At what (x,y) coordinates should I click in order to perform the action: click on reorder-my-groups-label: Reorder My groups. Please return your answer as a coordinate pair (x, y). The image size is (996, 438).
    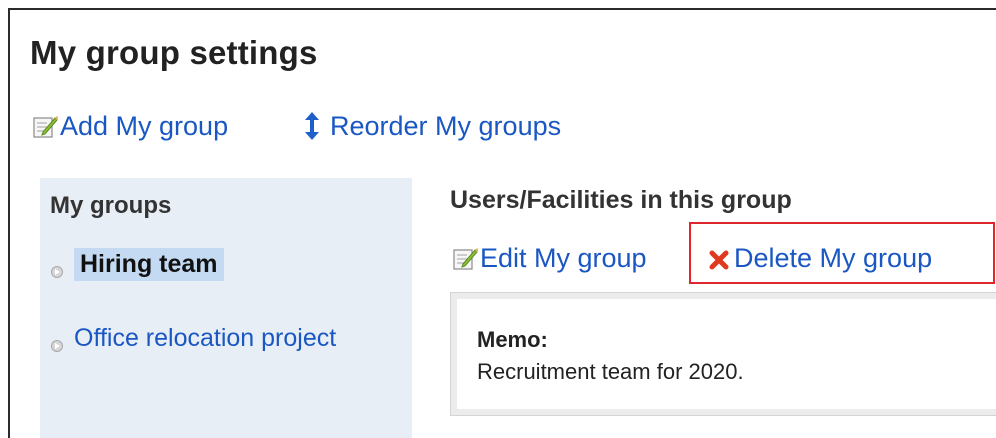
    Looking at the image, I should click on (446, 125).